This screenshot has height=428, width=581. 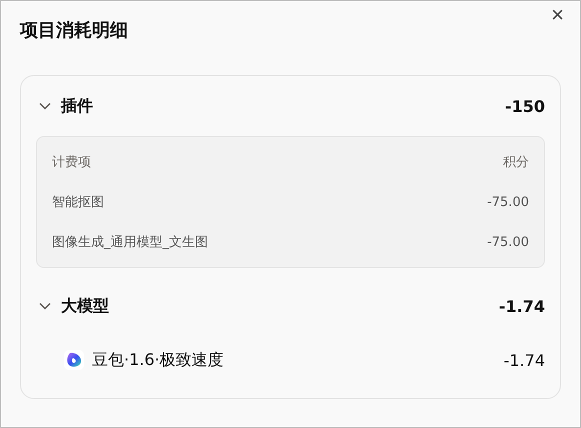 I want to click on model-points: -1.74, so click(x=524, y=360).